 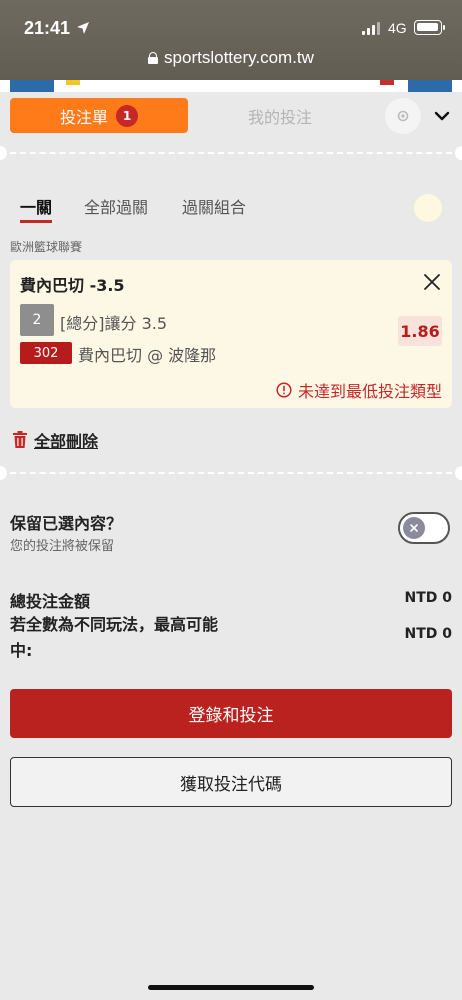 What do you see at coordinates (428, 598) in the screenshot?
I see `total-stake-value: NTD 0` at bounding box center [428, 598].